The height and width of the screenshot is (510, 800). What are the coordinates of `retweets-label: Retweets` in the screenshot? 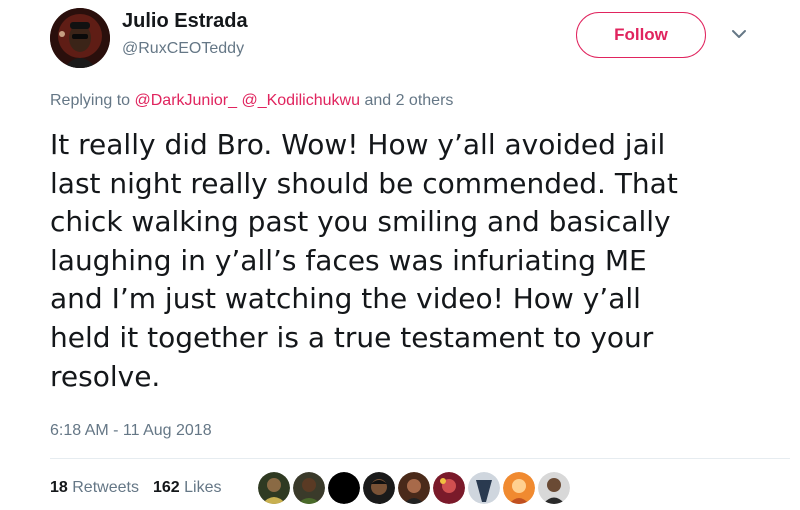 It's located at (105, 487).